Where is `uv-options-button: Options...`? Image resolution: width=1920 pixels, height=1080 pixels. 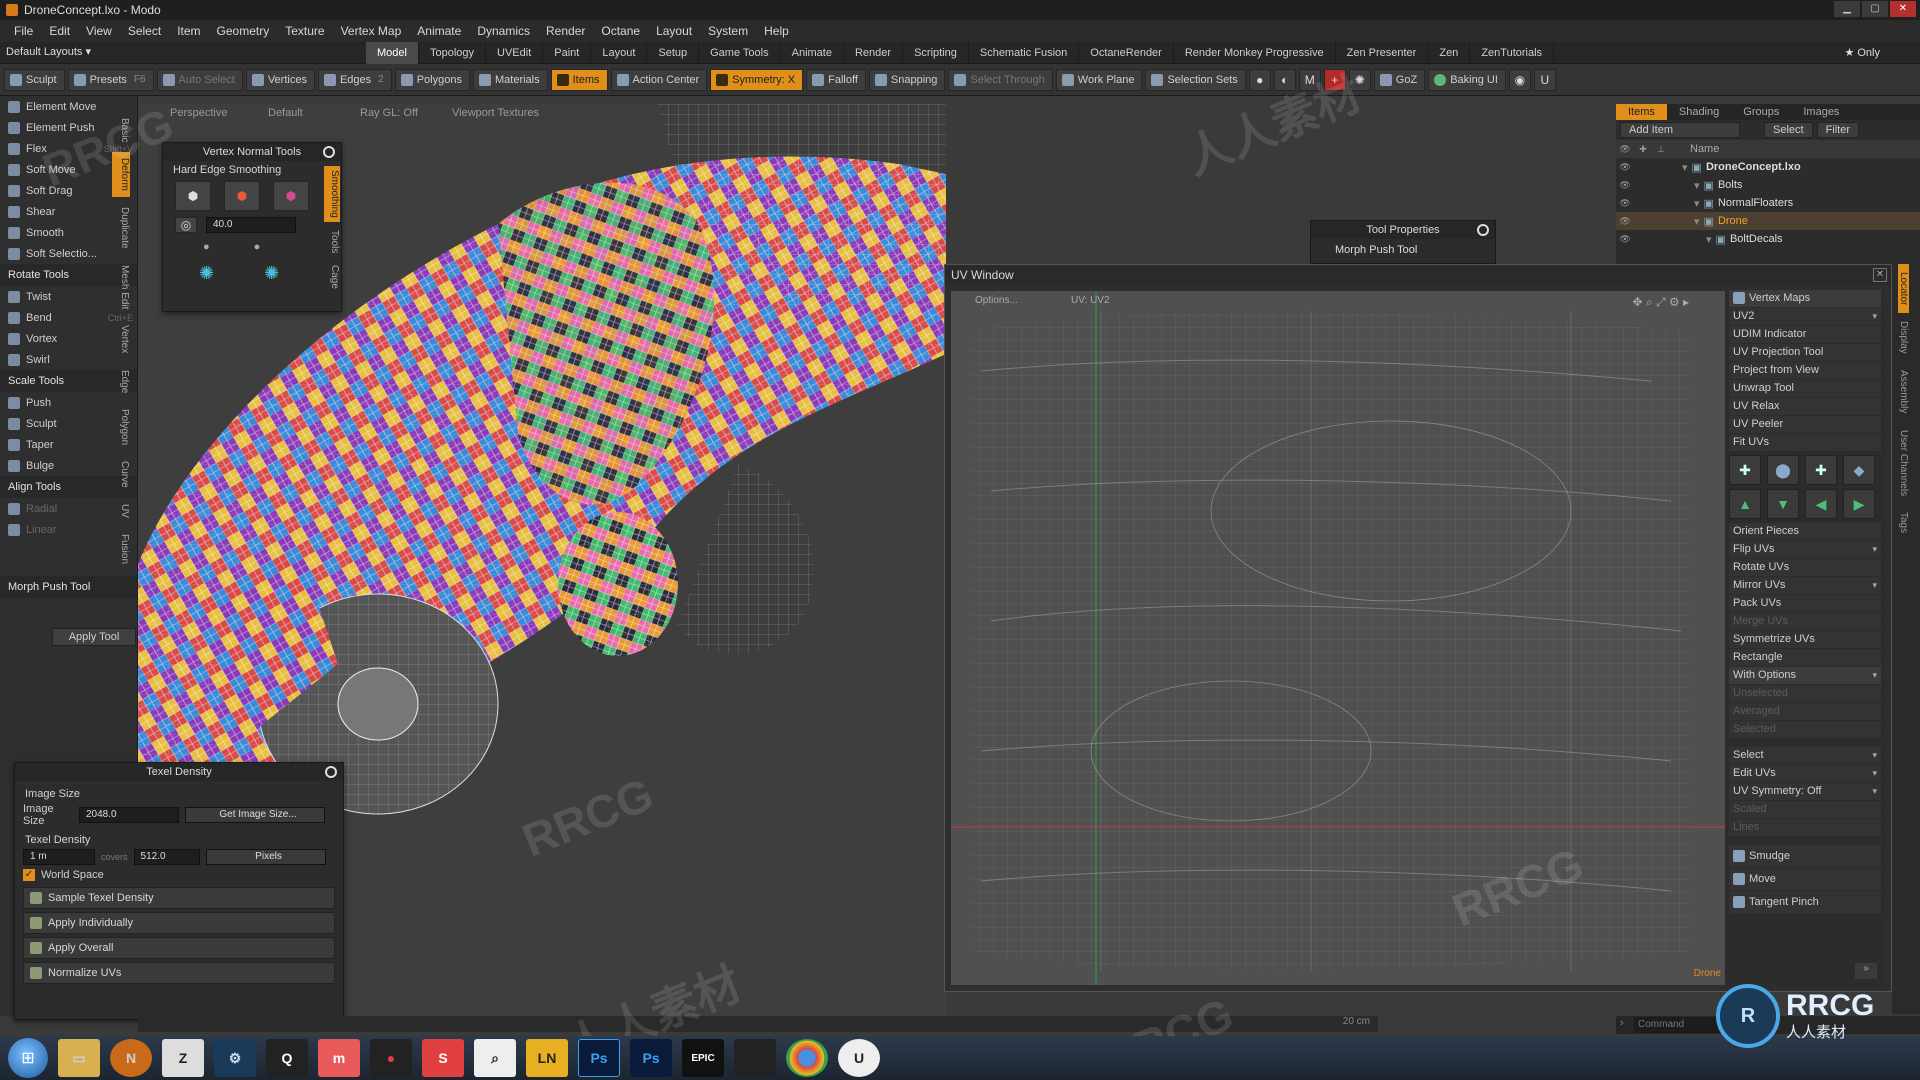
uv-options-button: Options... is located at coordinates (996, 300).